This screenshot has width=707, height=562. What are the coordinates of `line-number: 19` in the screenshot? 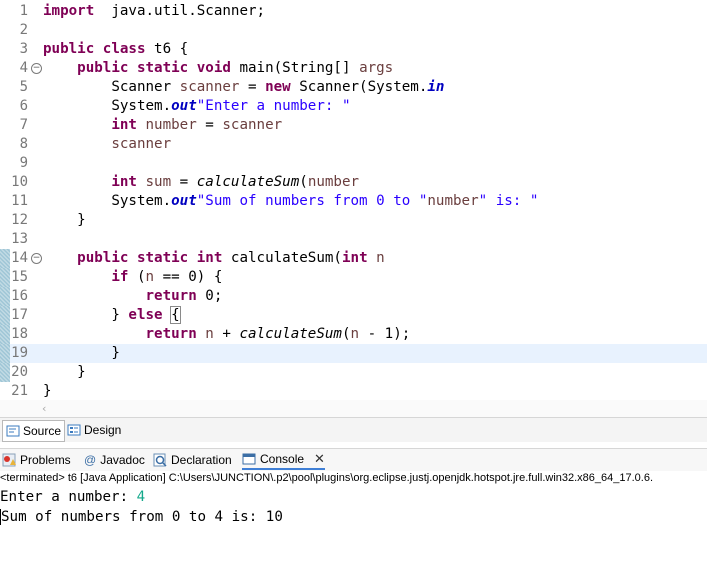 It's located at (19, 353).